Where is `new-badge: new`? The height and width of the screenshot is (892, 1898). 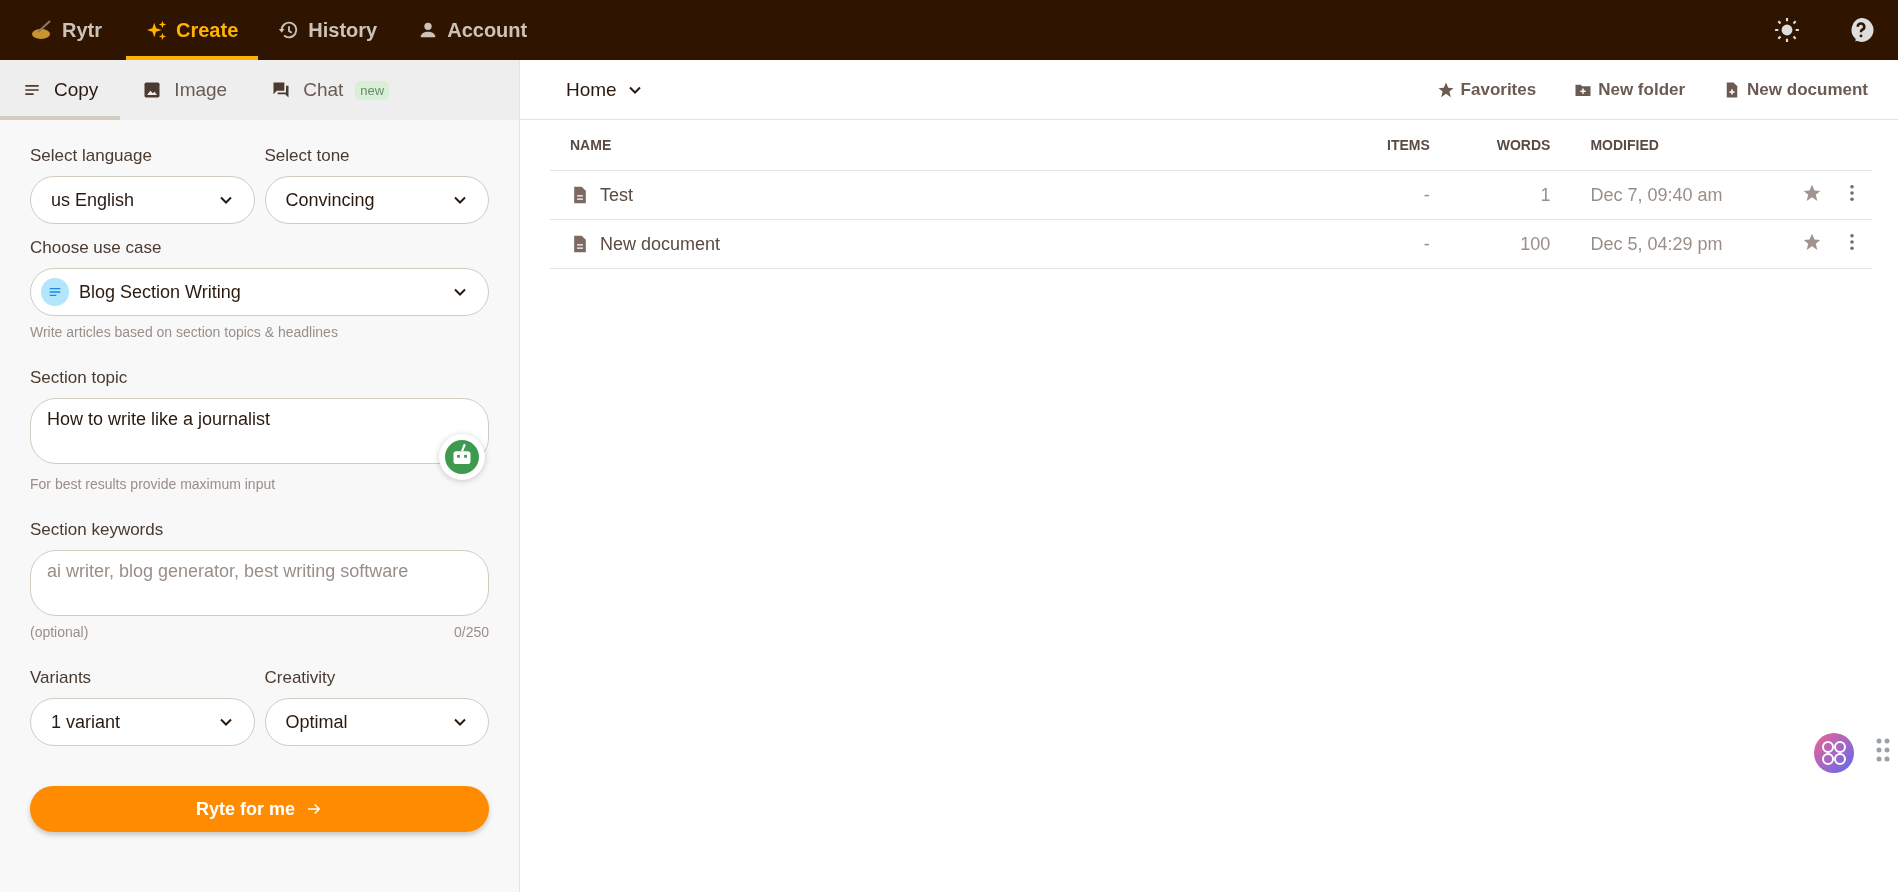 new-badge: new is located at coordinates (372, 90).